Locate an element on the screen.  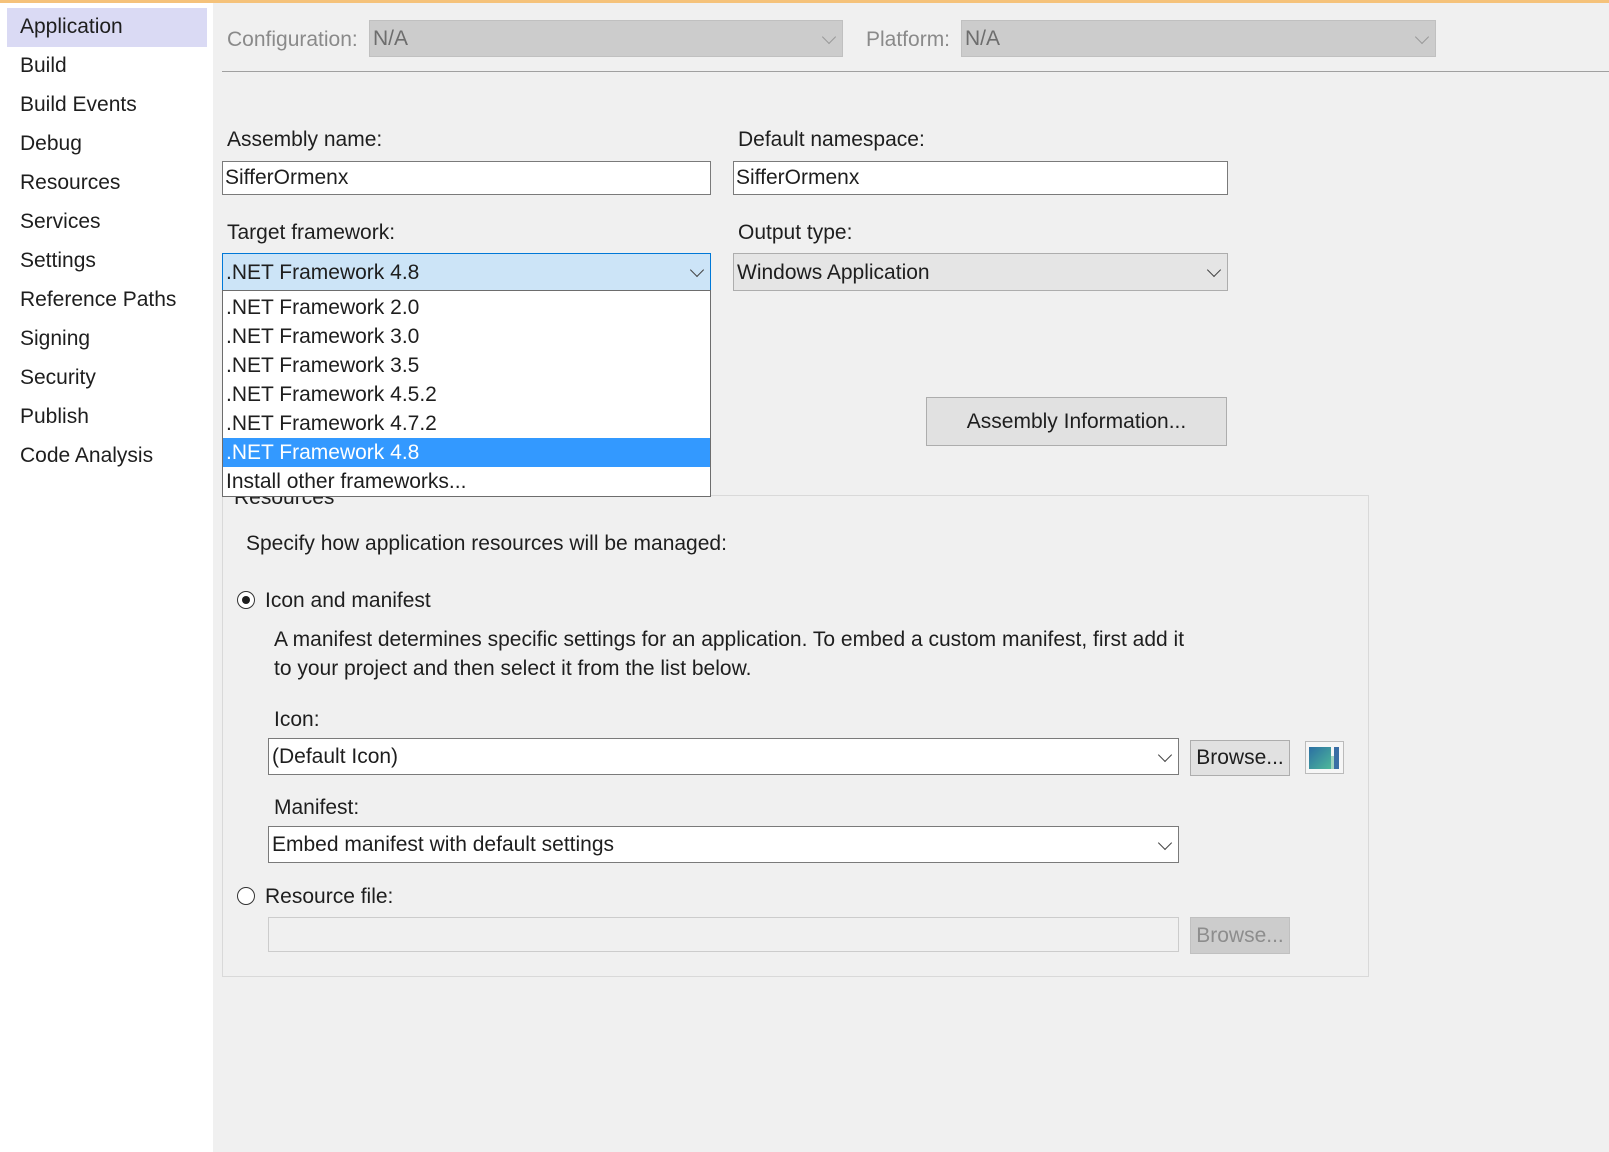
manifest-select: Embed manifest with default settings is located at coordinates (723, 844).